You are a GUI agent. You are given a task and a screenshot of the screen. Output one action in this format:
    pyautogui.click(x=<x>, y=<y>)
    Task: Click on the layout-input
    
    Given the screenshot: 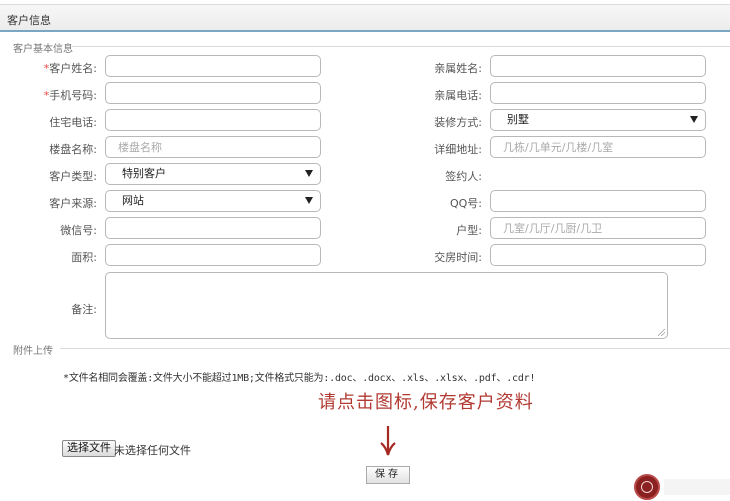 What is the action you would take?
    pyautogui.click(x=598, y=228)
    